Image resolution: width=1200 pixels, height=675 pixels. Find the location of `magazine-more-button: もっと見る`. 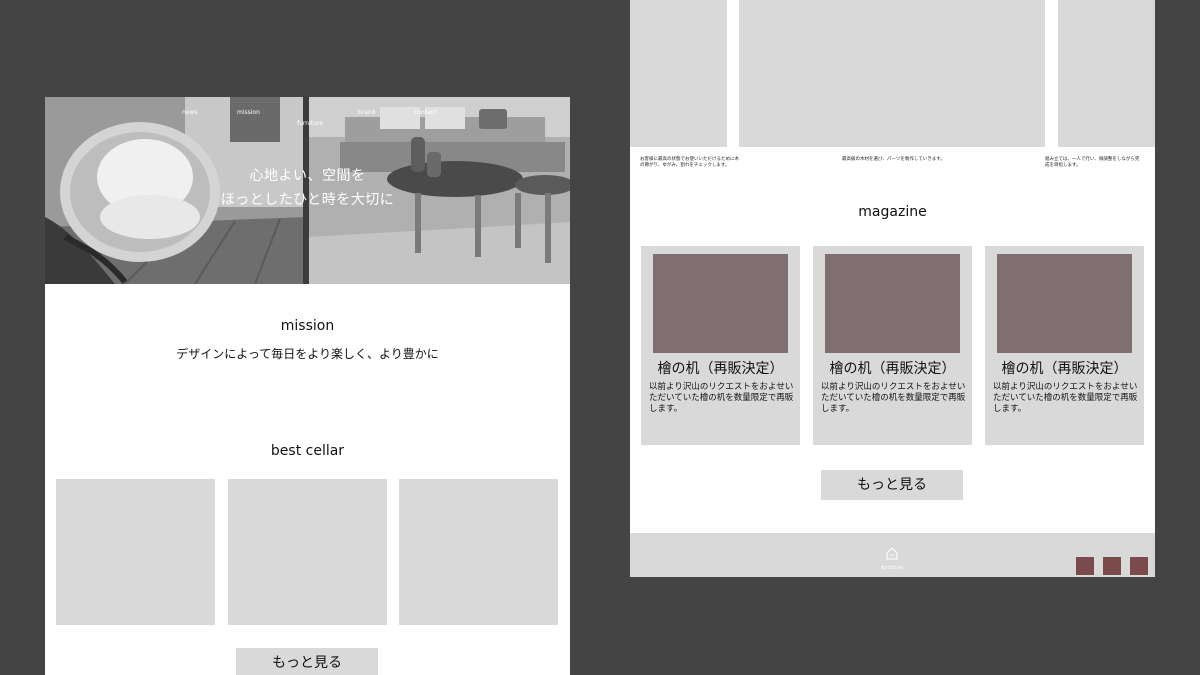

magazine-more-button: もっと見る is located at coordinates (892, 485).